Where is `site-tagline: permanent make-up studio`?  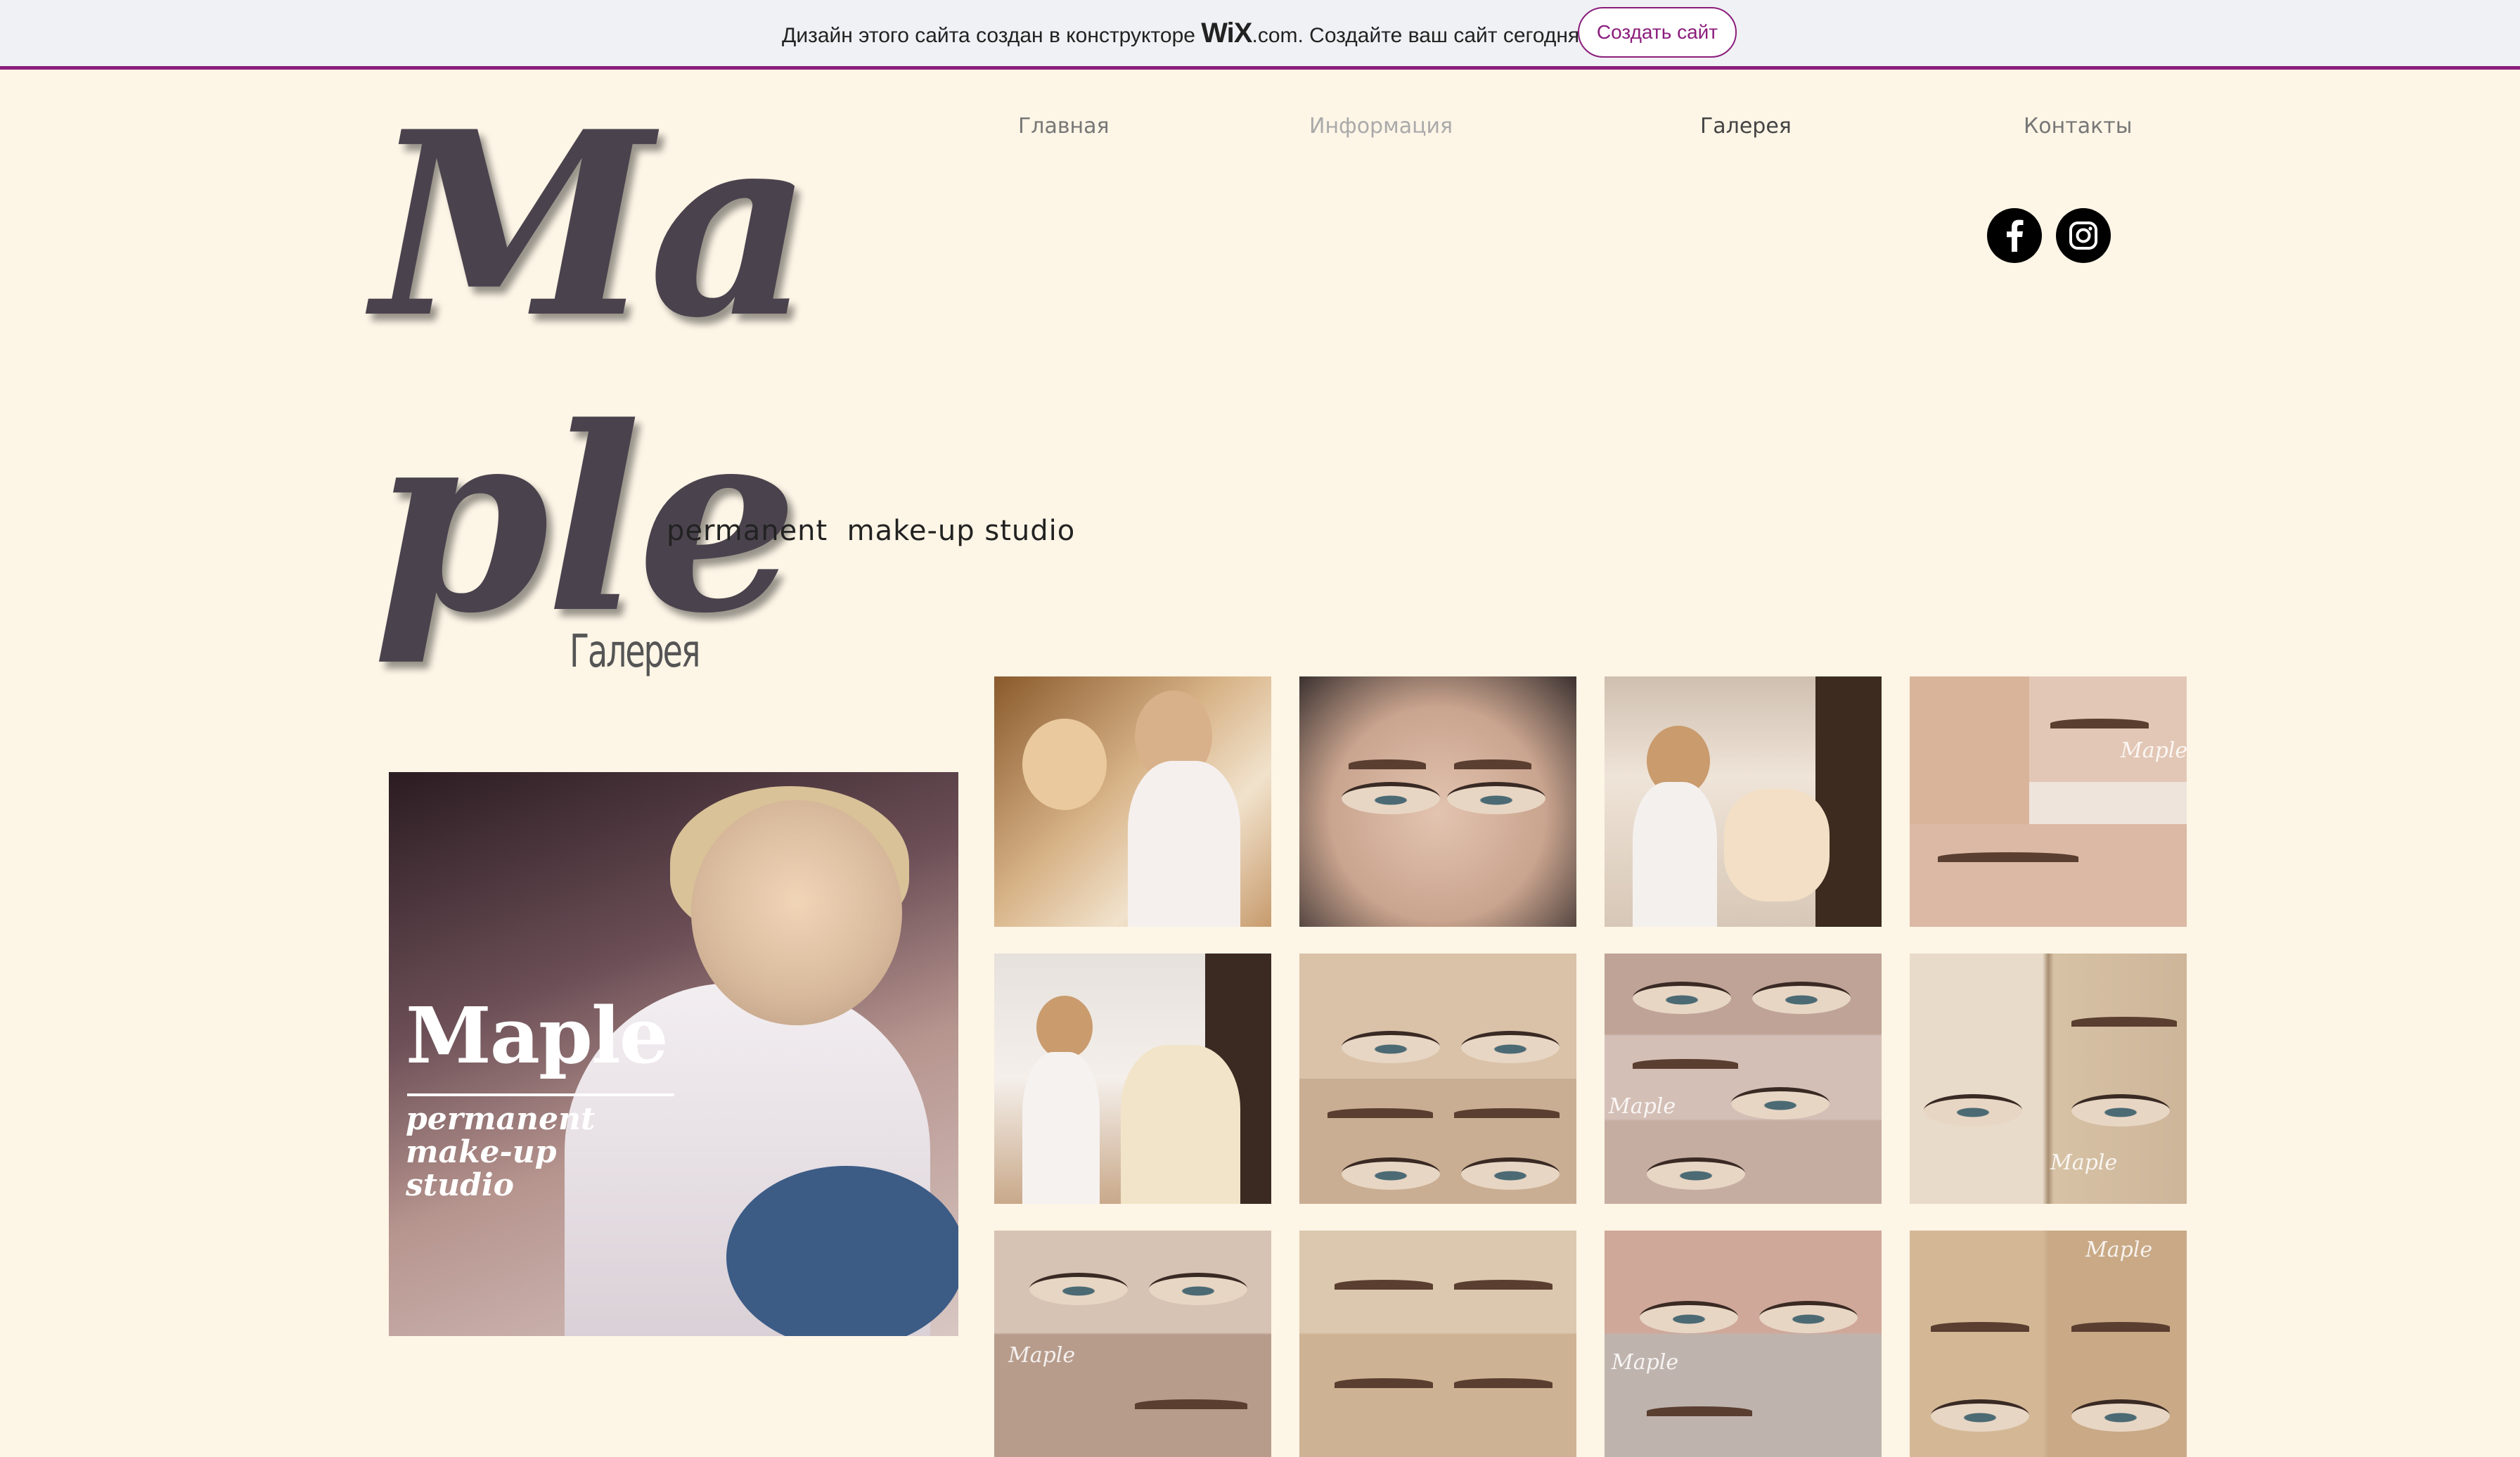
site-tagline: permanent make-up studio is located at coordinates (871, 531).